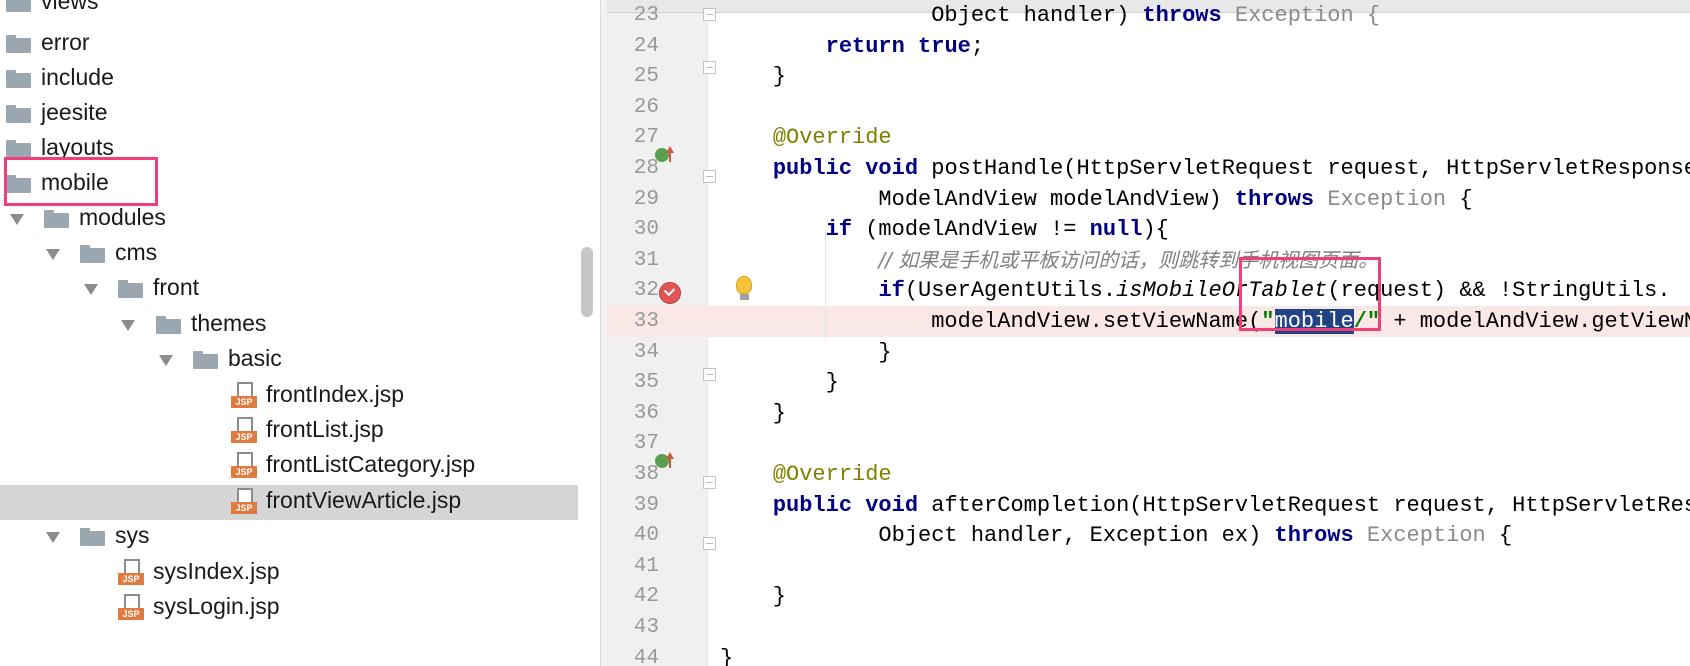 Image resolution: width=1690 pixels, height=666 pixels. I want to click on line-number: 23, so click(646, 15).